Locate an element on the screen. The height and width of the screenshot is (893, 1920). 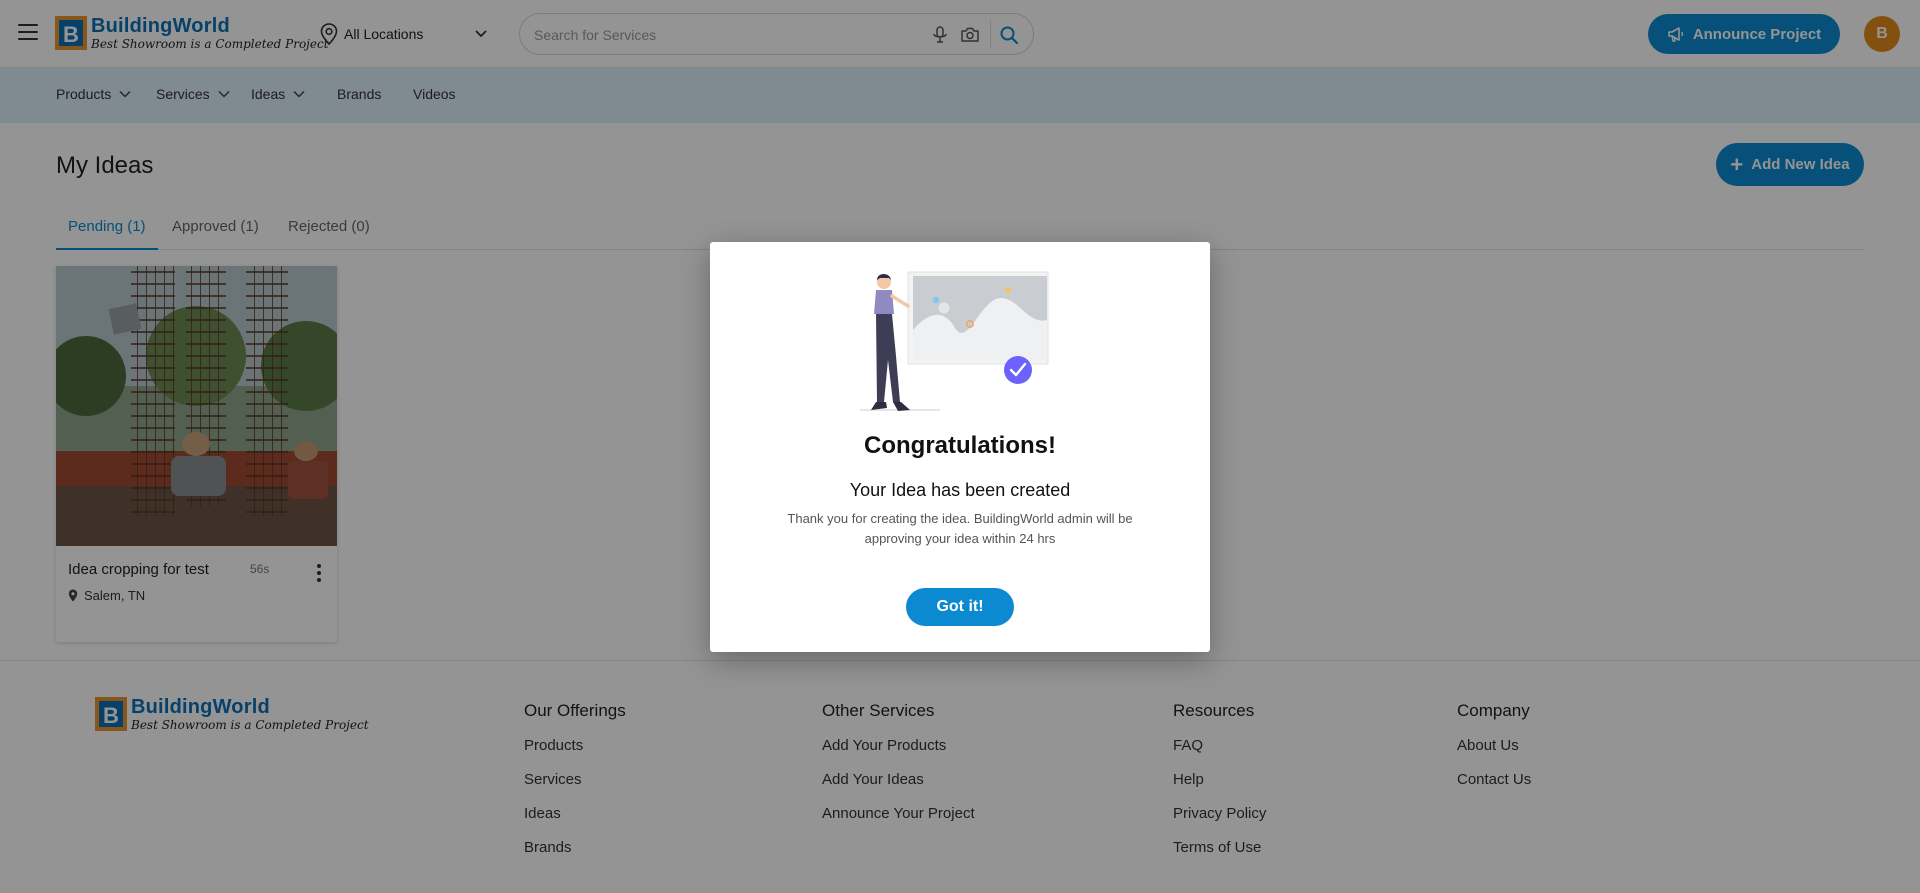
success-illustration is located at coordinates (954, 341).